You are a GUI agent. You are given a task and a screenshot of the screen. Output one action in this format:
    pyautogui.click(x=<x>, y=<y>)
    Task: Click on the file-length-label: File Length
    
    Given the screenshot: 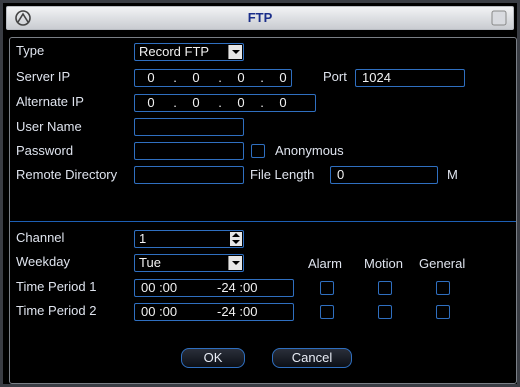 What is the action you would take?
    pyautogui.click(x=282, y=174)
    